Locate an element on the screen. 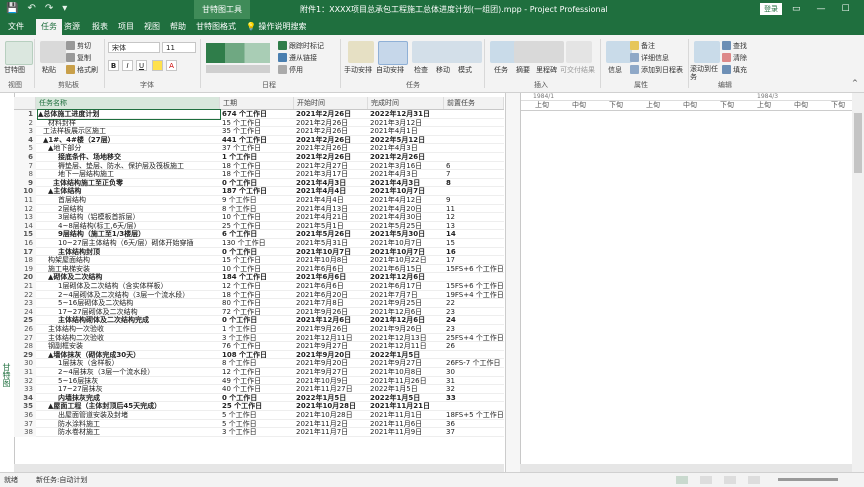 The image size is (864, 487). cell-dur: 5 个工作日 is located at coordinates (258, 424).